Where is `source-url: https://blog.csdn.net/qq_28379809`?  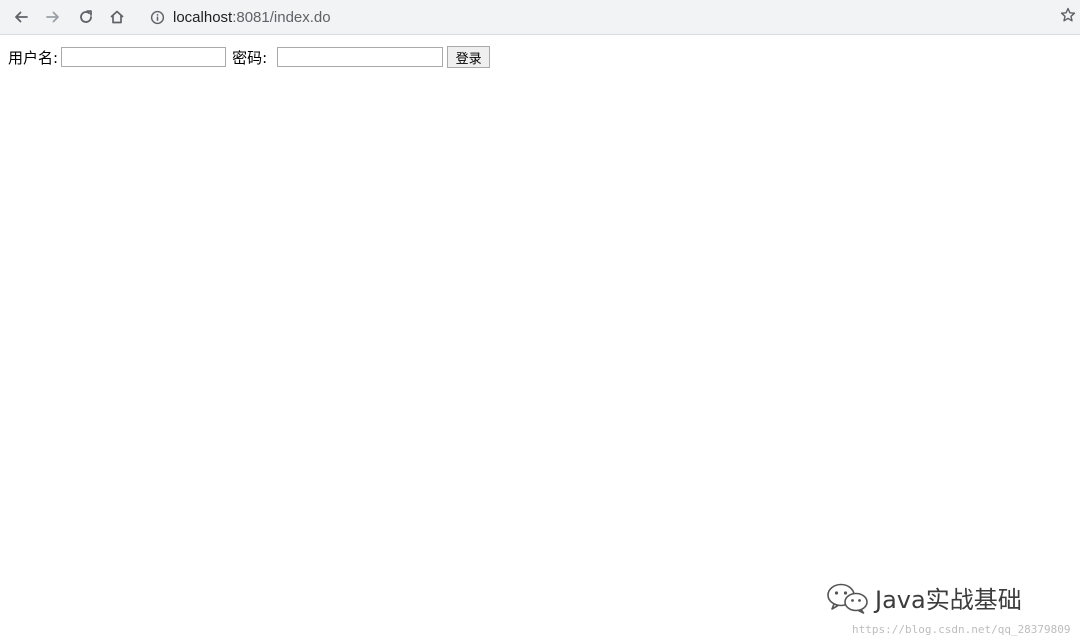
source-url: https://blog.csdn.net/qq_28379809 is located at coordinates (961, 629).